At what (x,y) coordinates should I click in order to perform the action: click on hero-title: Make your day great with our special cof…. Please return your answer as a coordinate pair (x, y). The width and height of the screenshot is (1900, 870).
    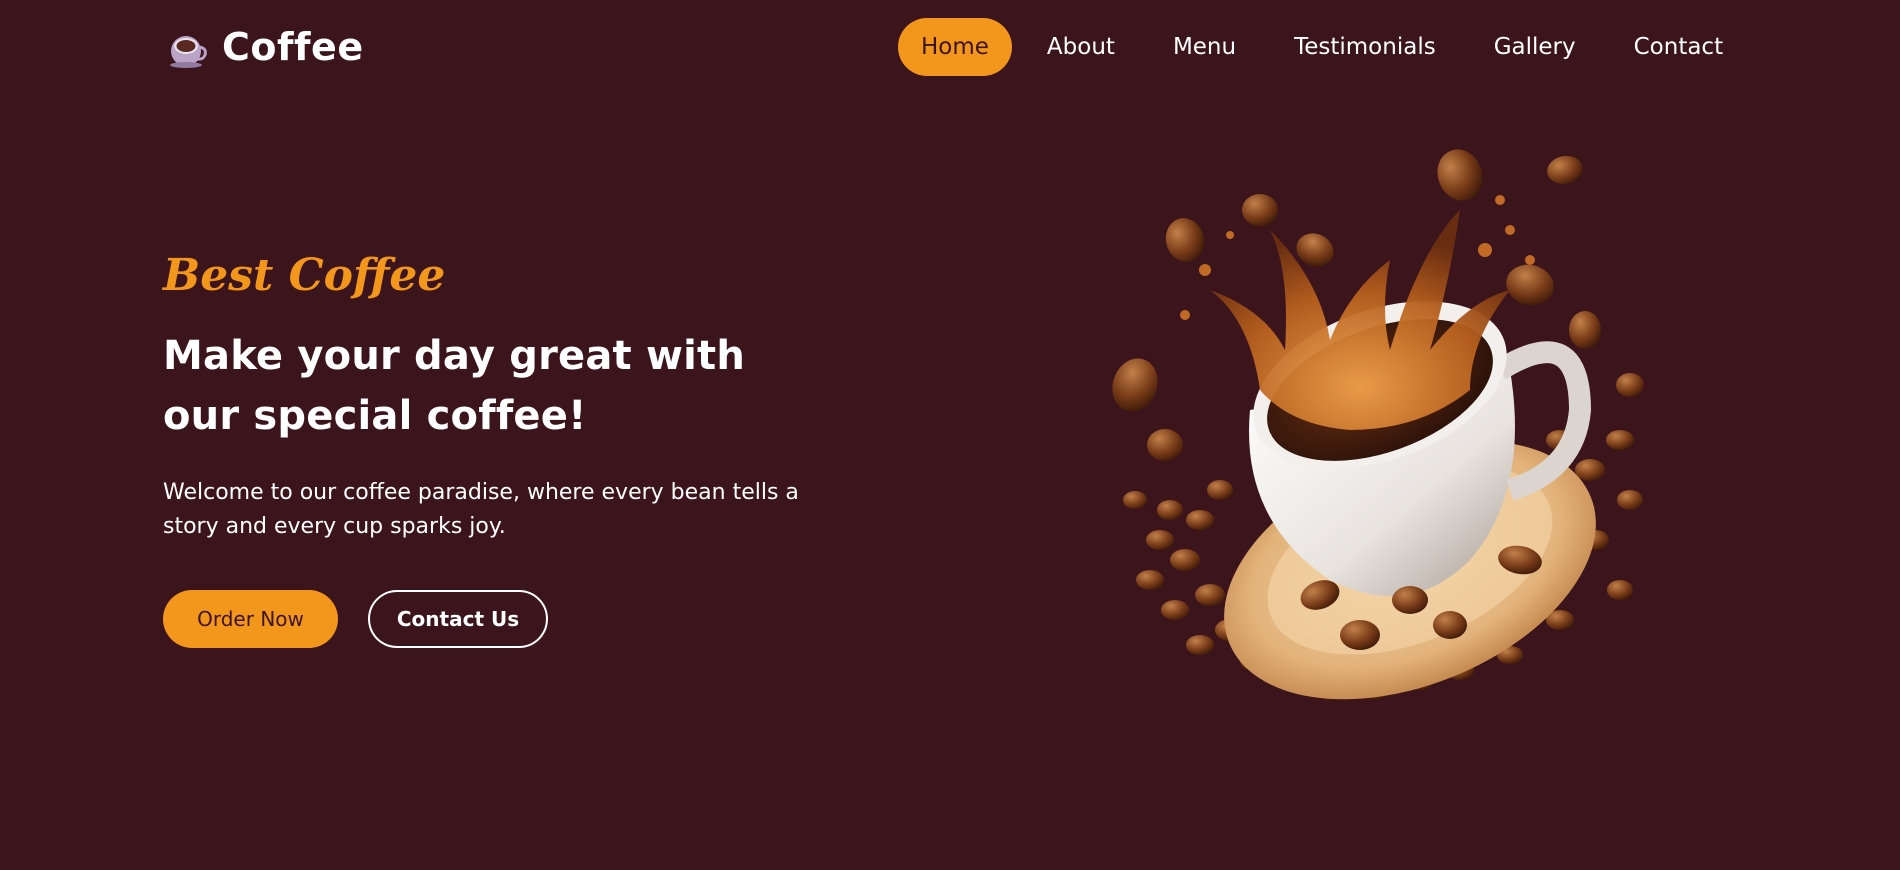
    Looking at the image, I should click on (454, 386).